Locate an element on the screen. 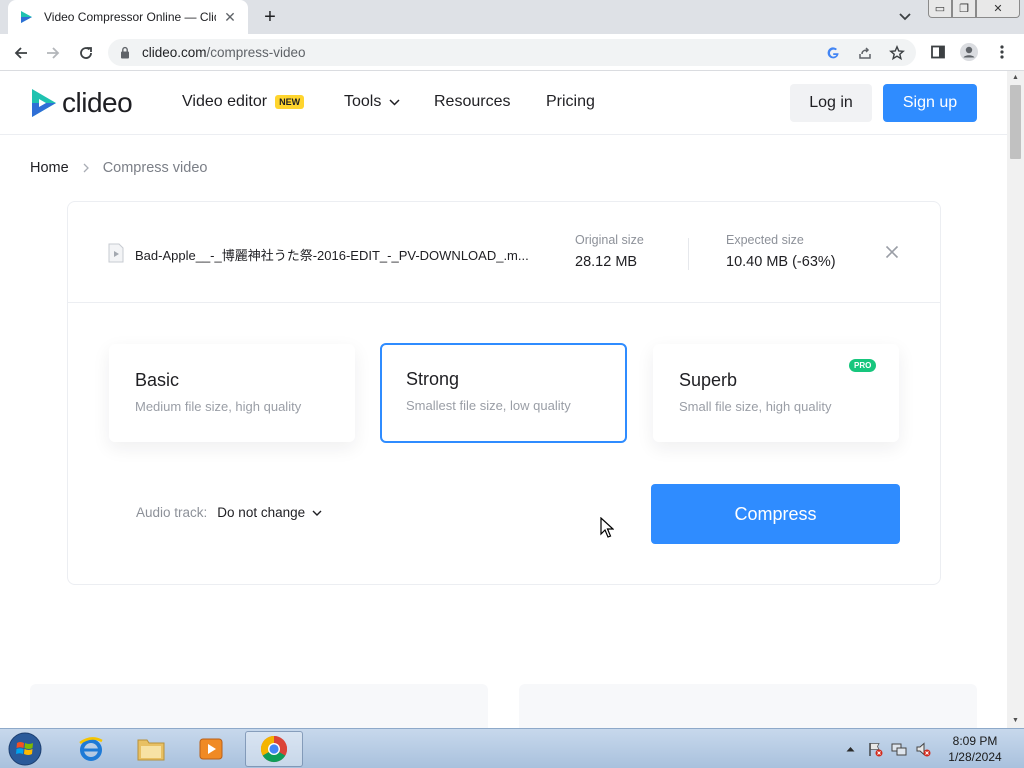 This screenshot has width=1024, height=768. taskbar-chrome is located at coordinates (274, 749).